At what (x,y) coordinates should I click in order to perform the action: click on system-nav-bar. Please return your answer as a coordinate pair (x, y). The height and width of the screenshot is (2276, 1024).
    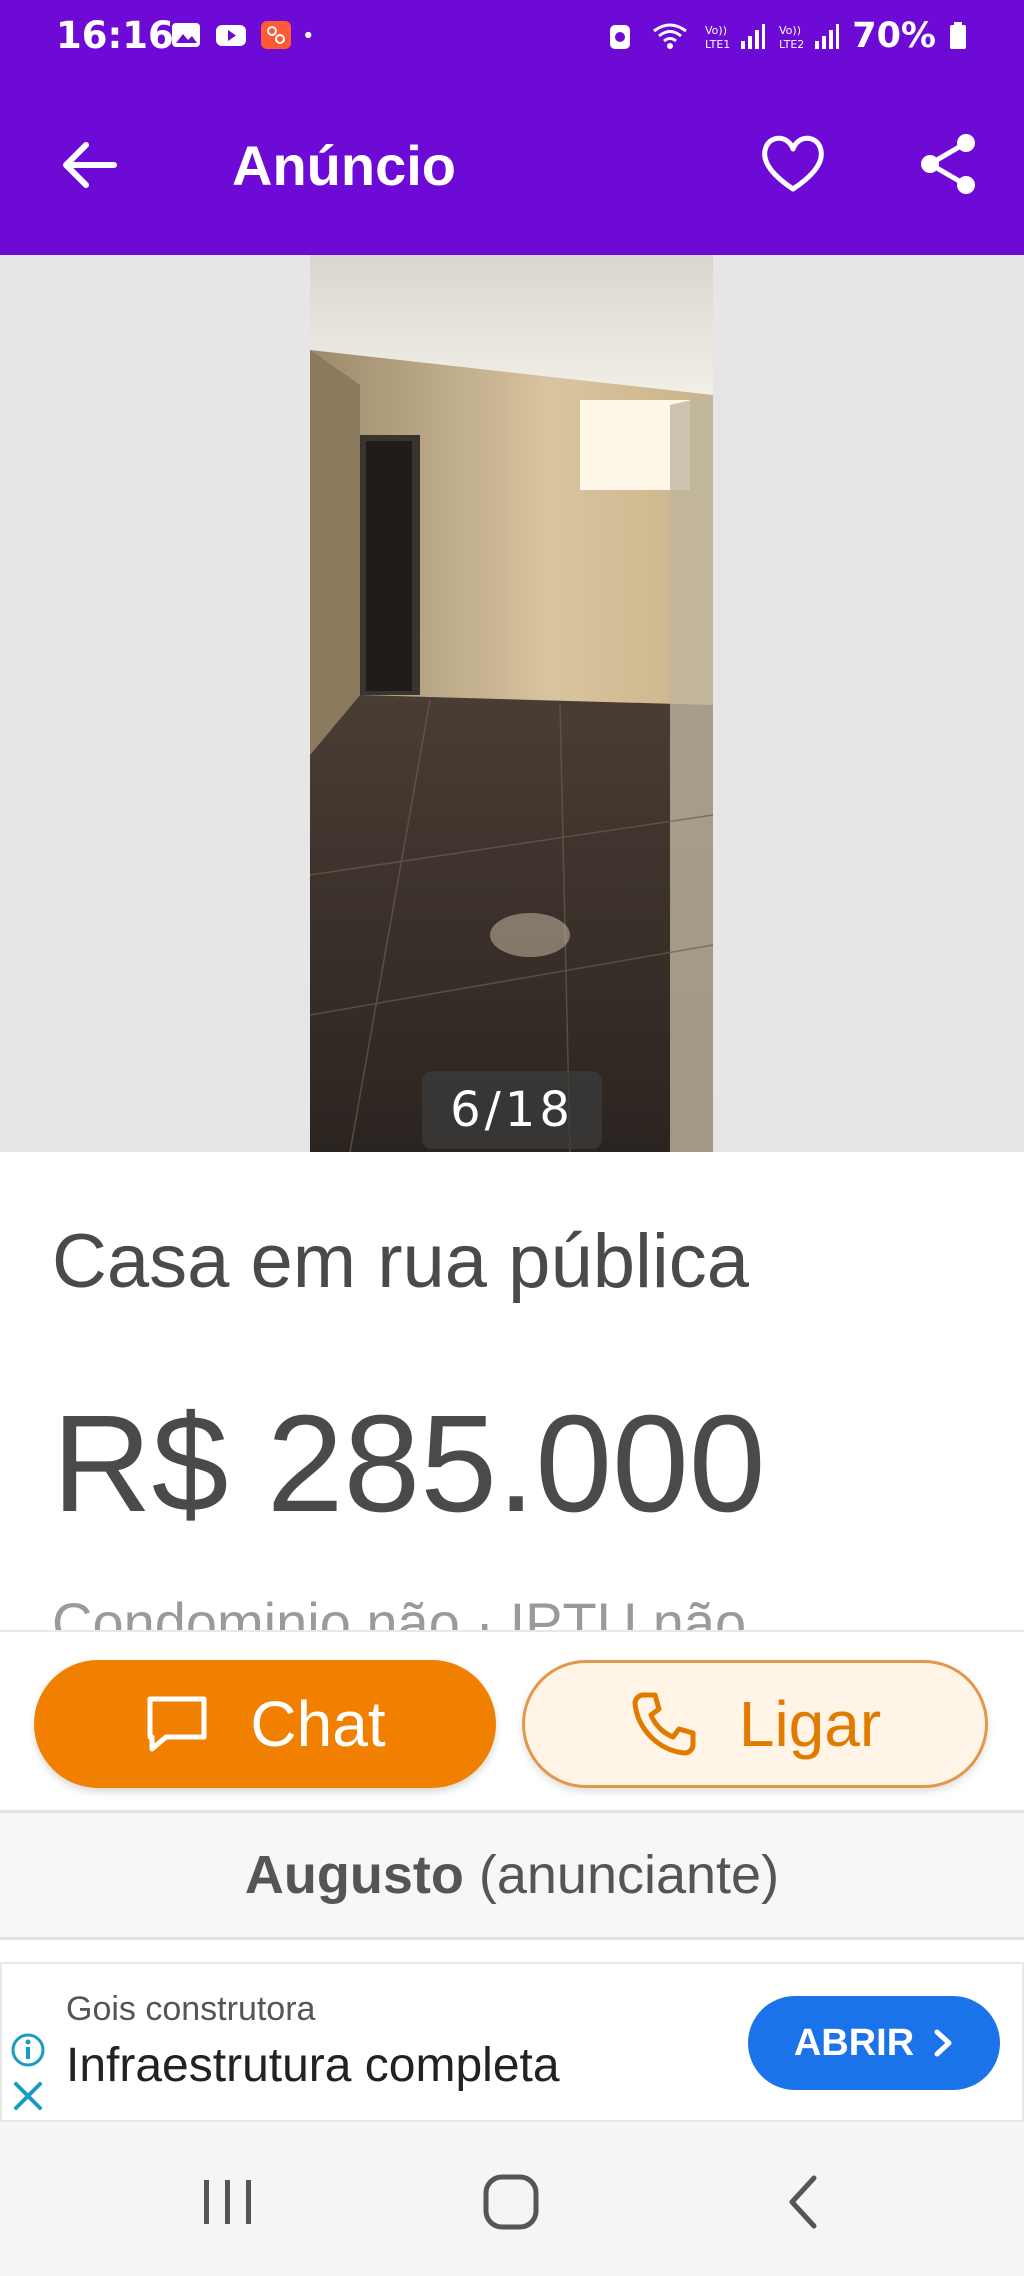
    Looking at the image, I should click on (512, 2199).